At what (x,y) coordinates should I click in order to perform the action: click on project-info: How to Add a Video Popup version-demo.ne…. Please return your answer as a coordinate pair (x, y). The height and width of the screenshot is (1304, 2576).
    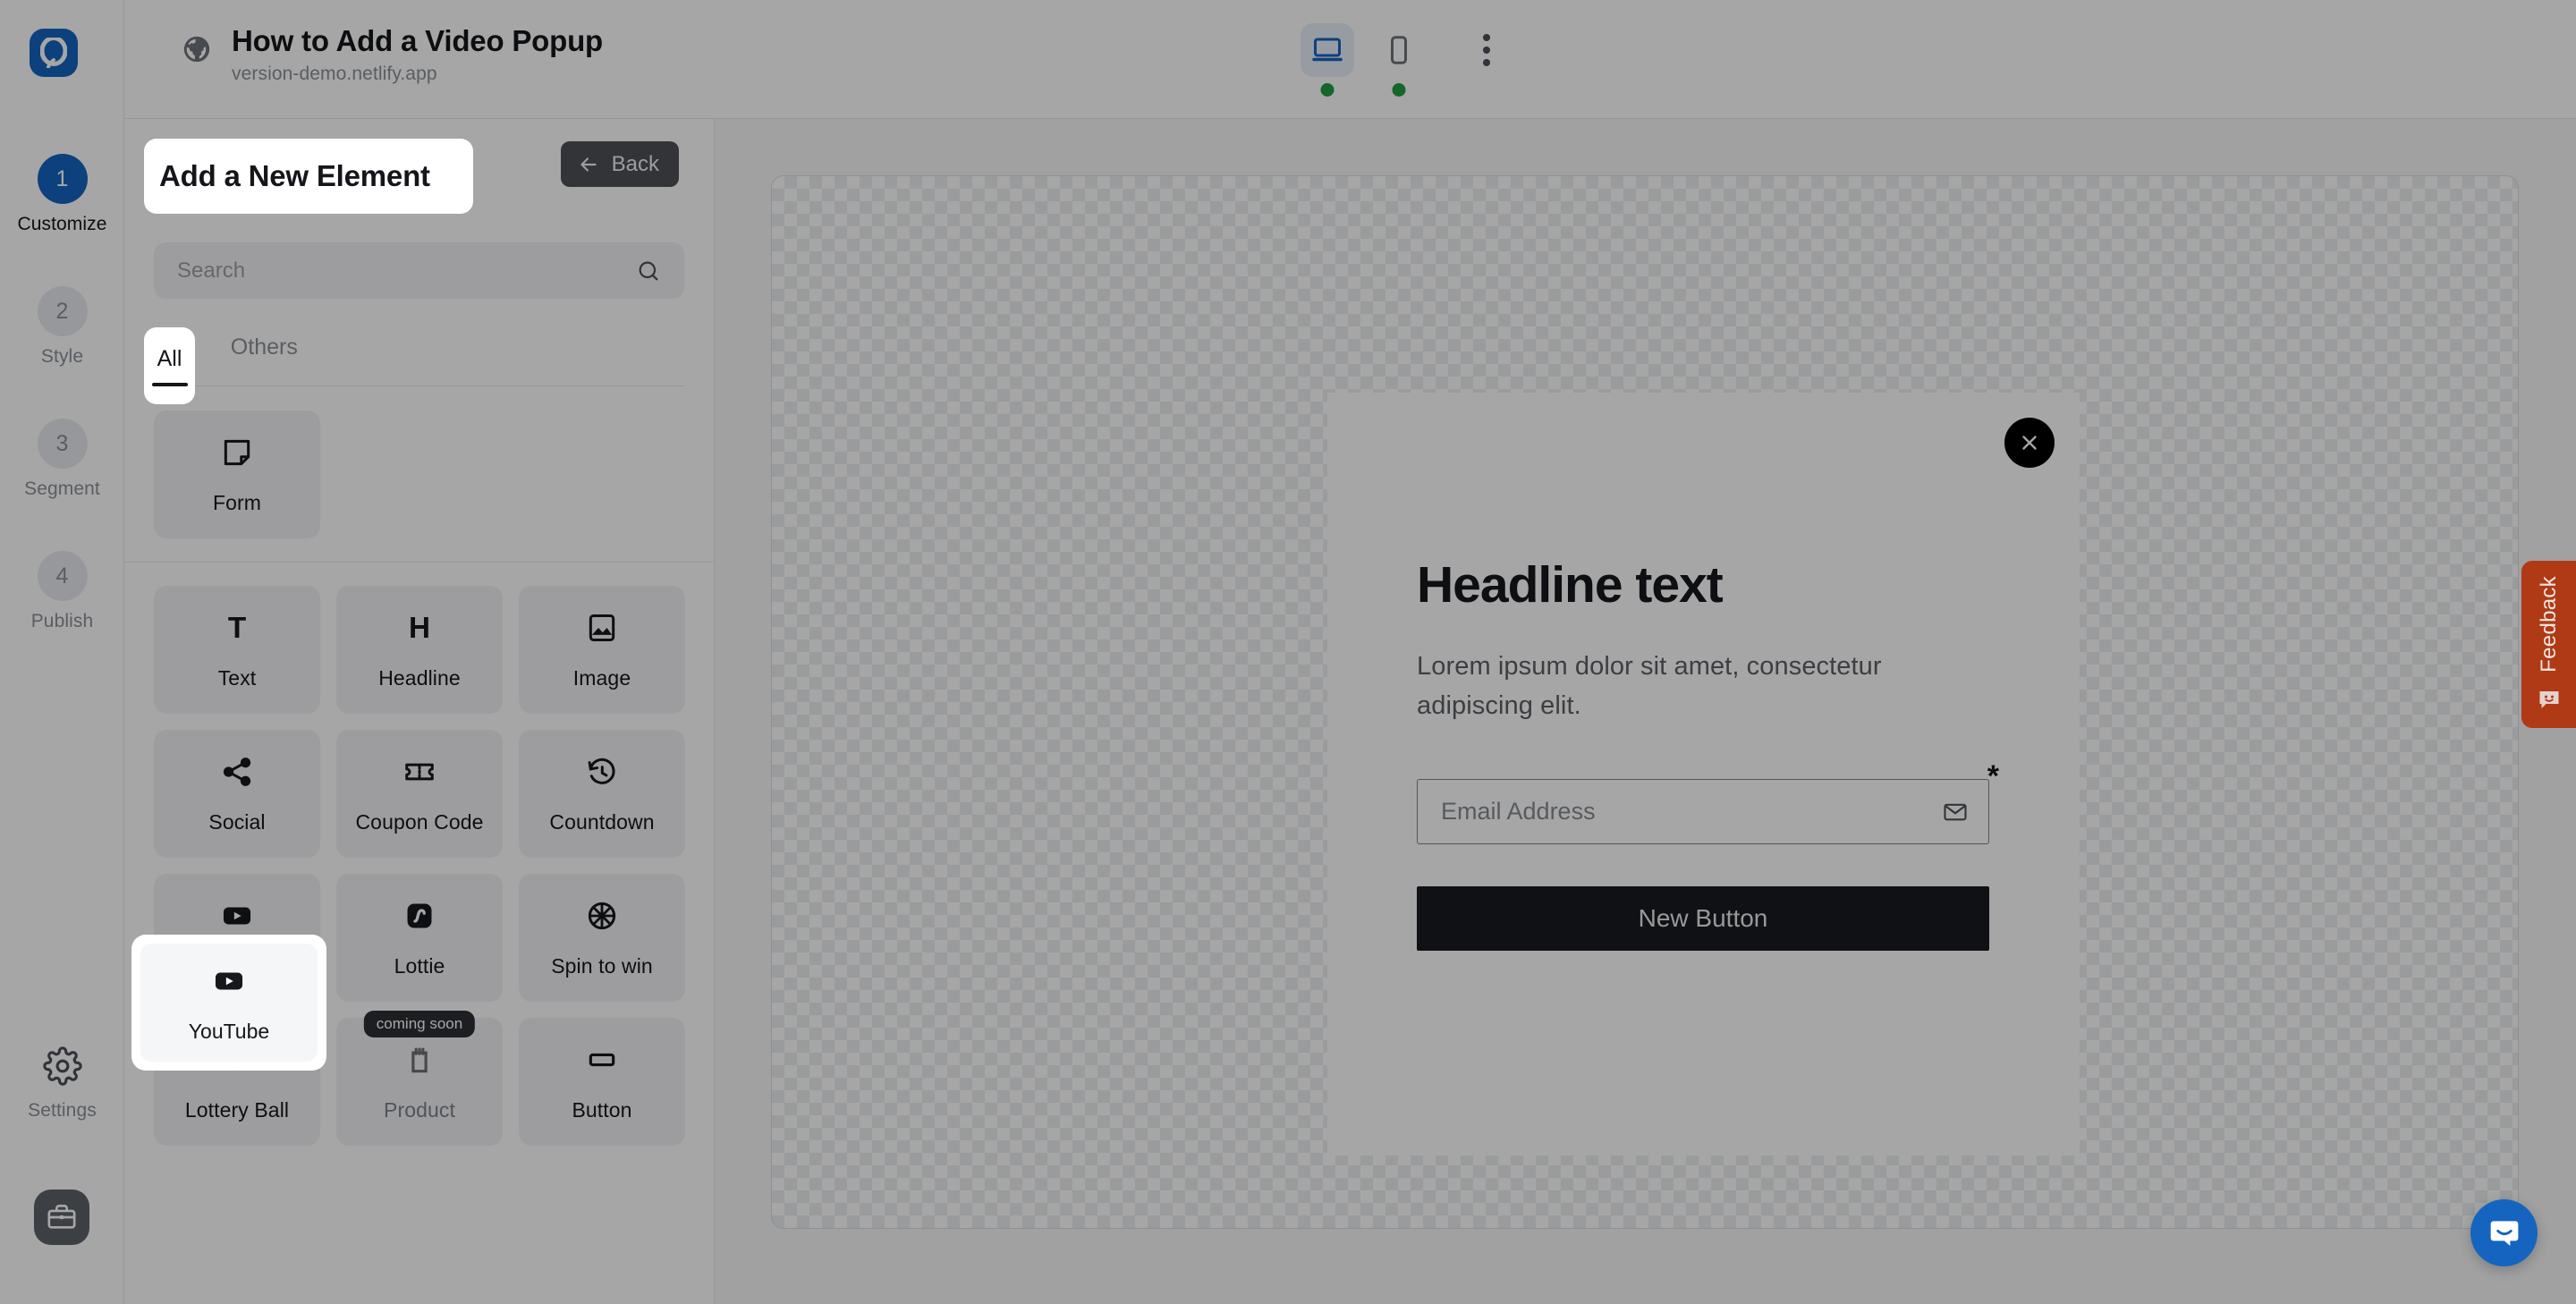
    Looking at the image, I should click on (392, 54).